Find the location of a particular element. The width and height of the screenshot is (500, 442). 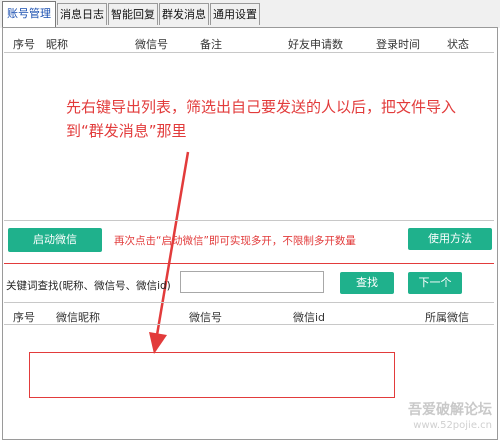

col-wechat-uid: 微信id is located at coordinates (309, 317).